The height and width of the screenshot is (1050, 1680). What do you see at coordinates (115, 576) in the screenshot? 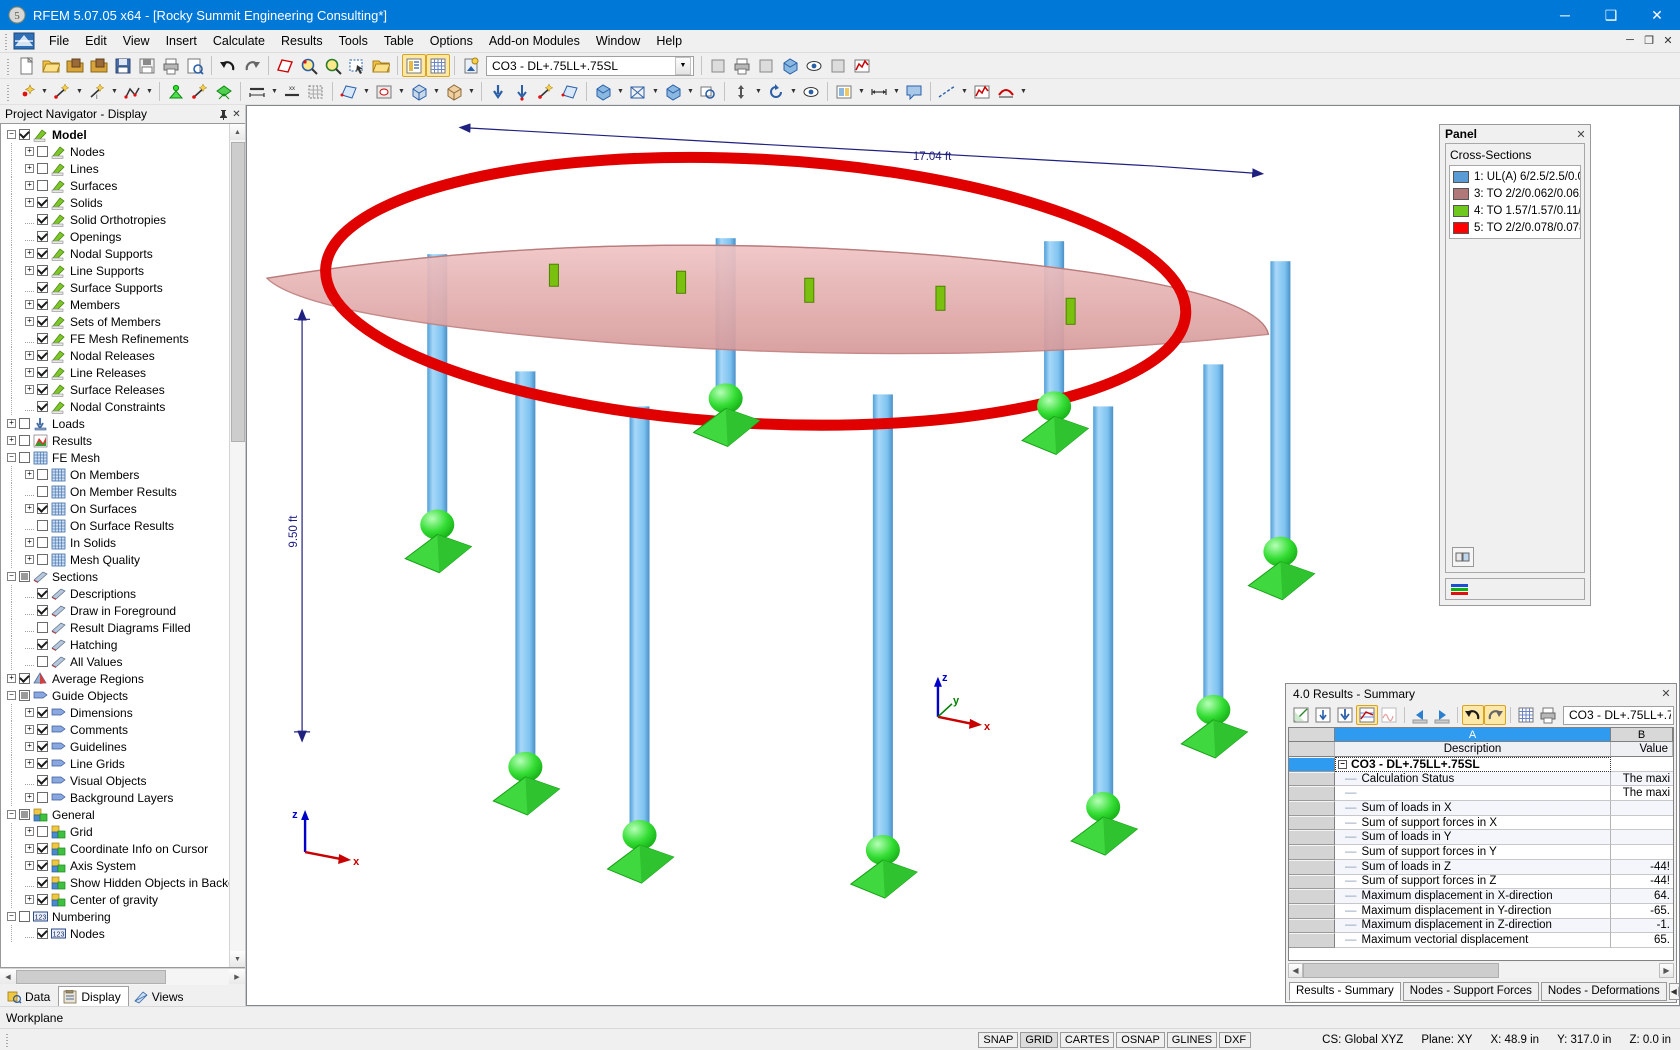
I see `tree-item-sections: − Sections` at bounding box center [115, 576].